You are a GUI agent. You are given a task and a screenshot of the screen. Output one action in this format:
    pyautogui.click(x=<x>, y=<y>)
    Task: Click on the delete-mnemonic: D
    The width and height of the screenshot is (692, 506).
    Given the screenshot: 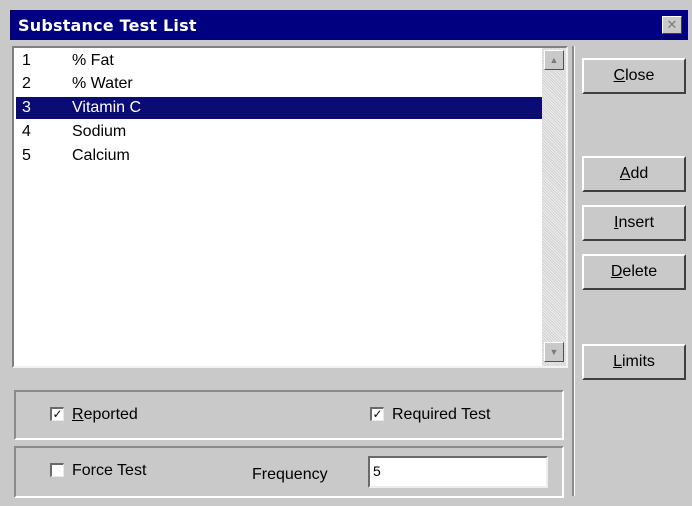 What is the action you would take?
    pyautogui.click(x=616, y=271)
    